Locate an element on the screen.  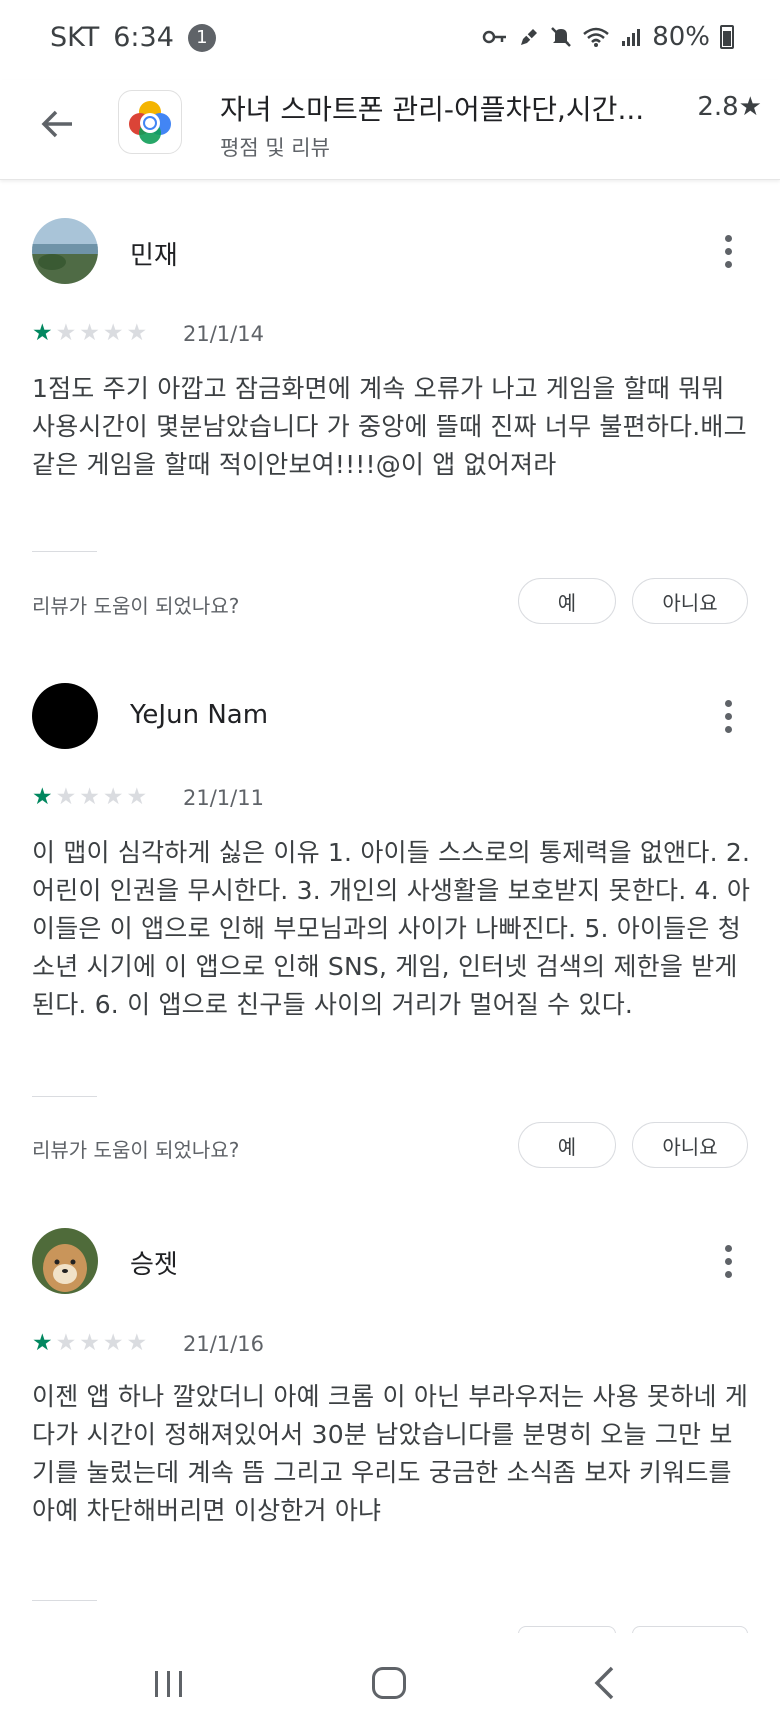
battery-percent: 80% is located at coordinates (681, 37).